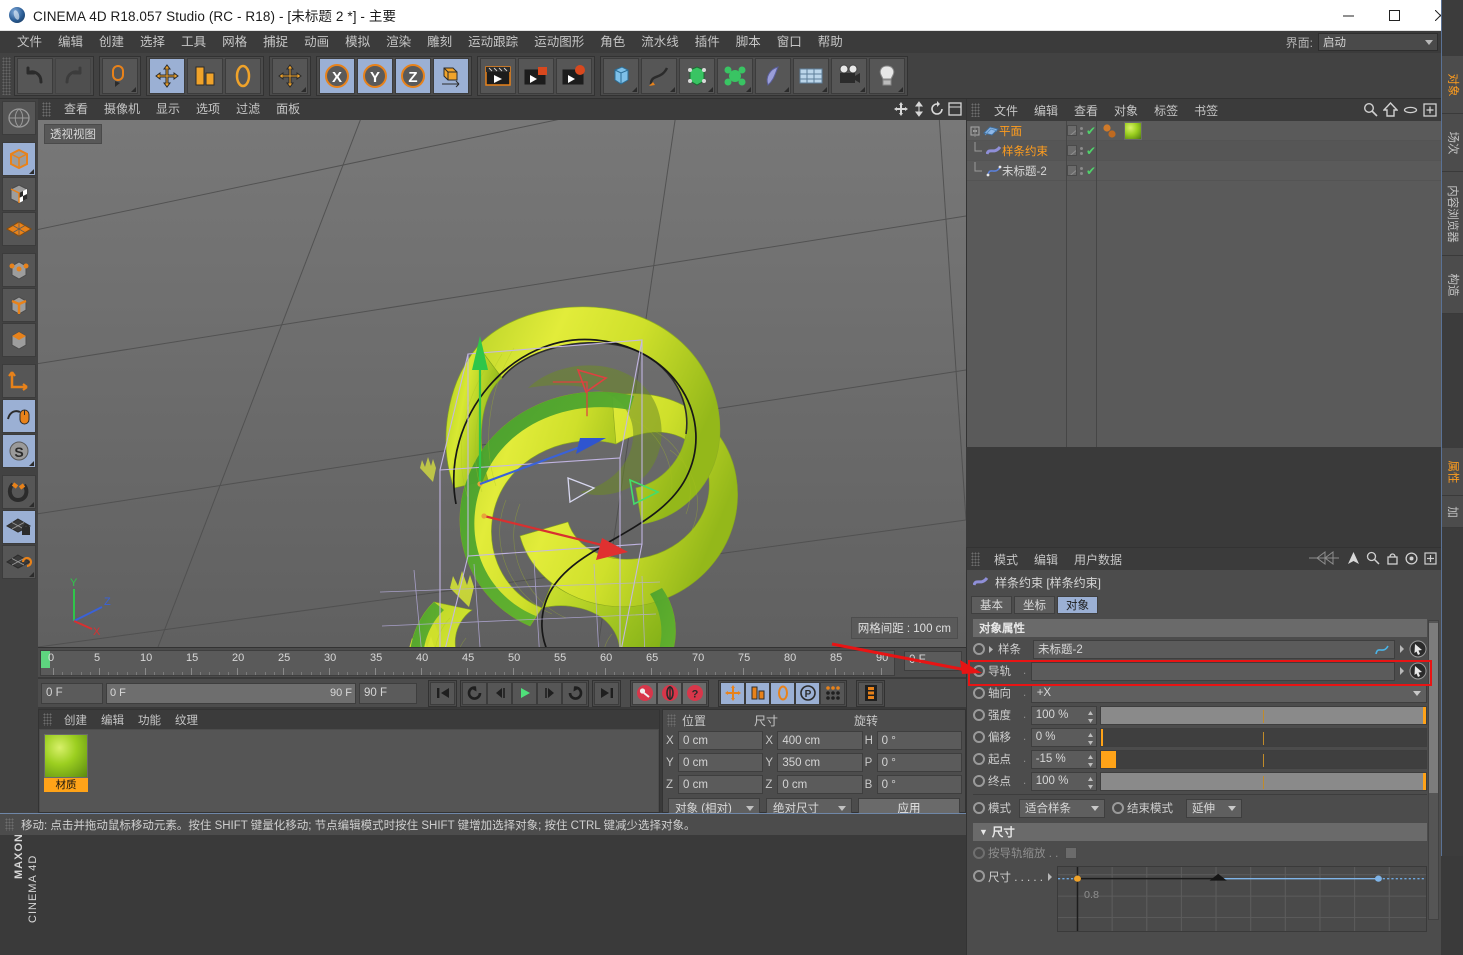 This screenshot has height=955, width=1463. Describe the element at coordinates (493, 42) in the screenshot. I see `menu-motiontracker: 运动跟踪` at that location.